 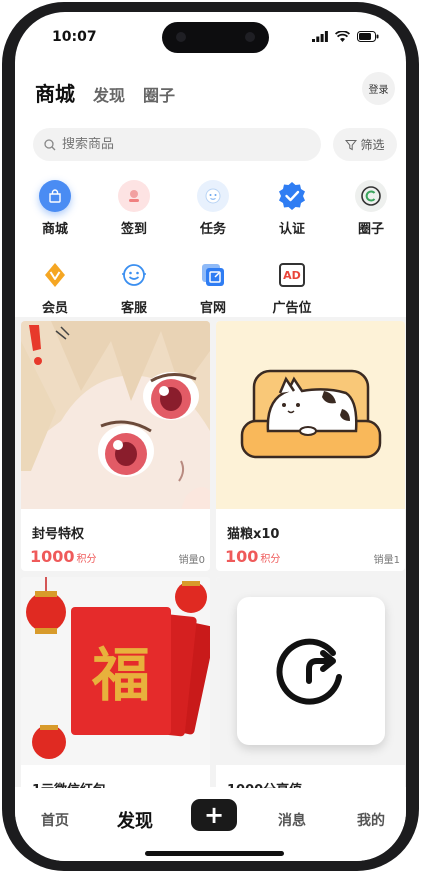 What do you see at coordinates (55, 820) in the screenshot?
I see `tab-home: 首页` at bounding box center [55, 820].